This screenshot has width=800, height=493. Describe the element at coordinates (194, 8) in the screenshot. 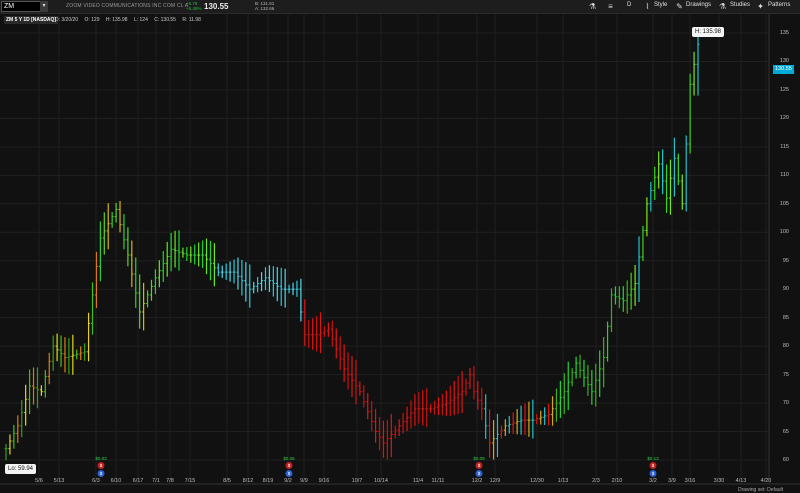

I see `pct-change-value: +5.46%` at that location.